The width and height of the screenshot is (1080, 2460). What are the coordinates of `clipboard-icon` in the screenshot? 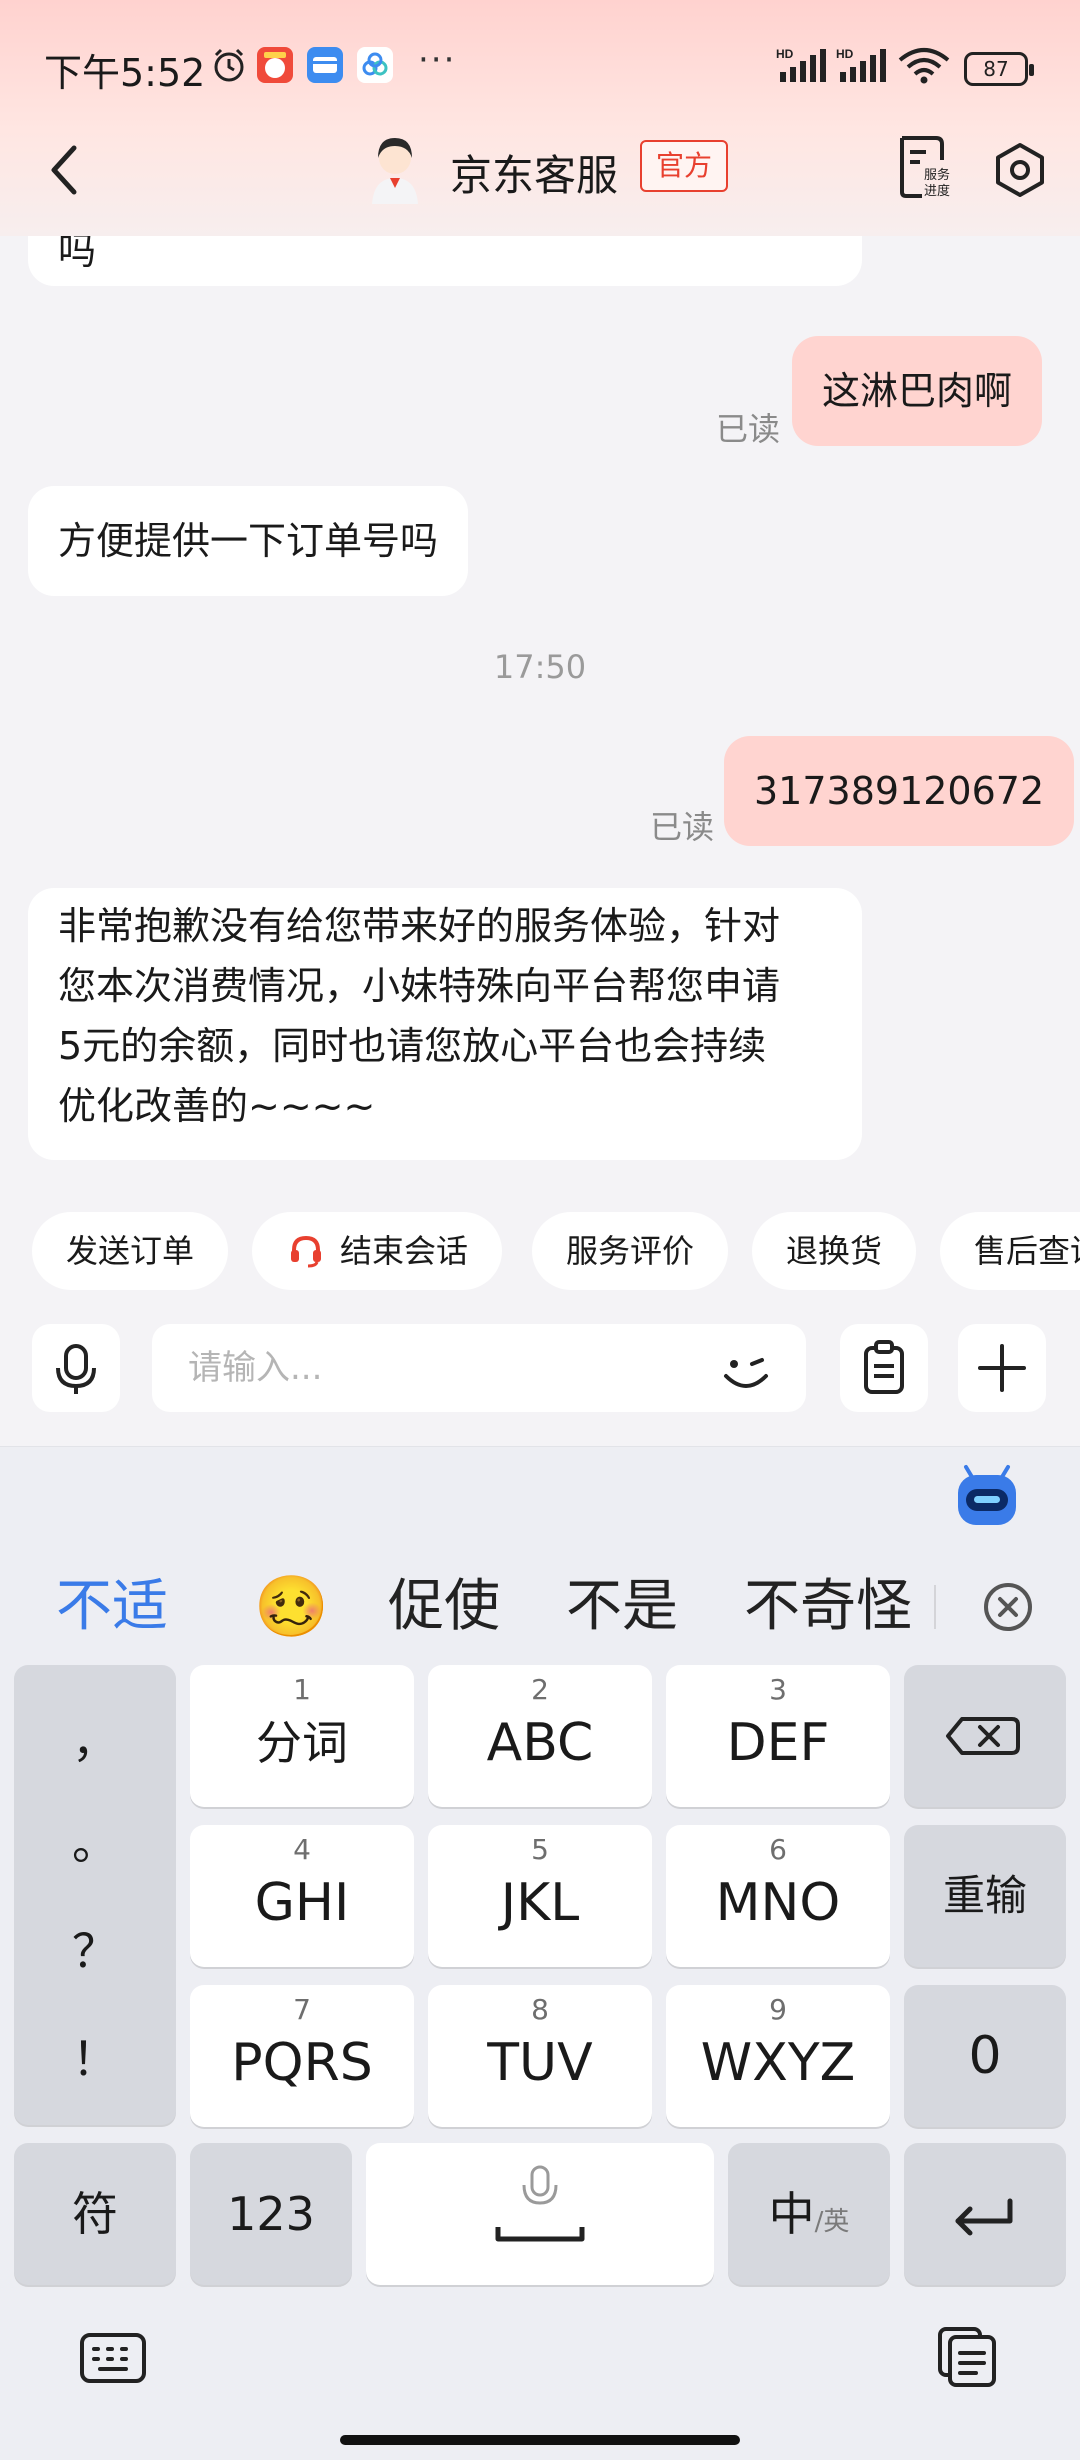 It's located at (884, 1367).